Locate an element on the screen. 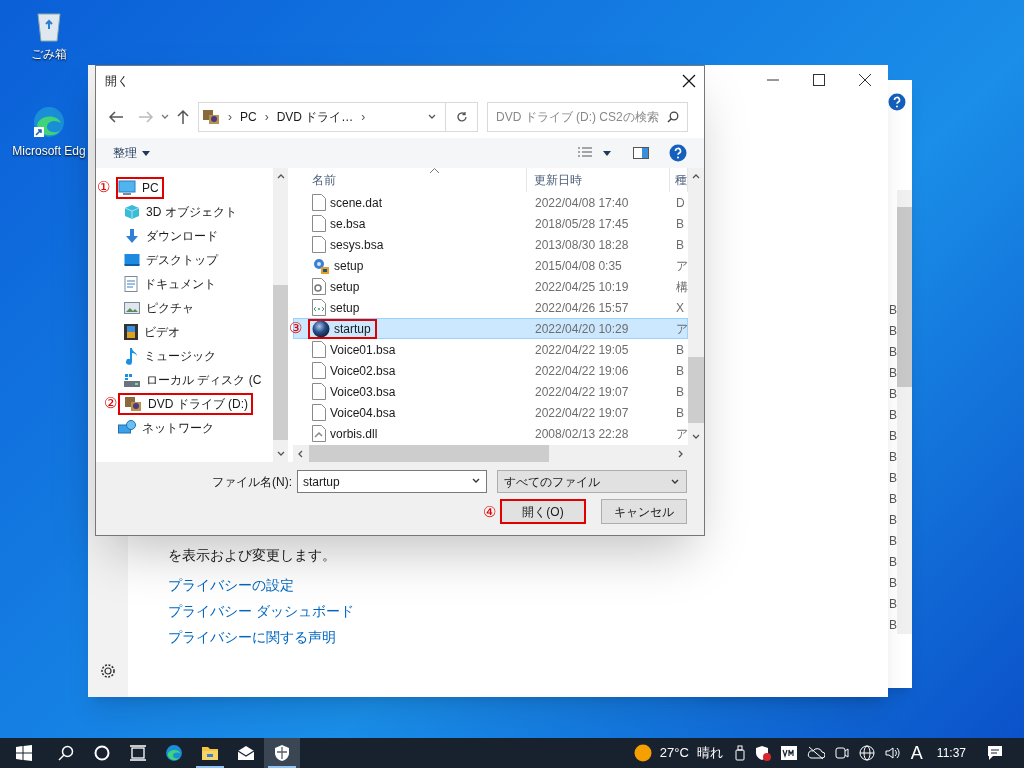 The image size is (1024, 768). horizontal-scrollbar is located at coordinates (498, 453).